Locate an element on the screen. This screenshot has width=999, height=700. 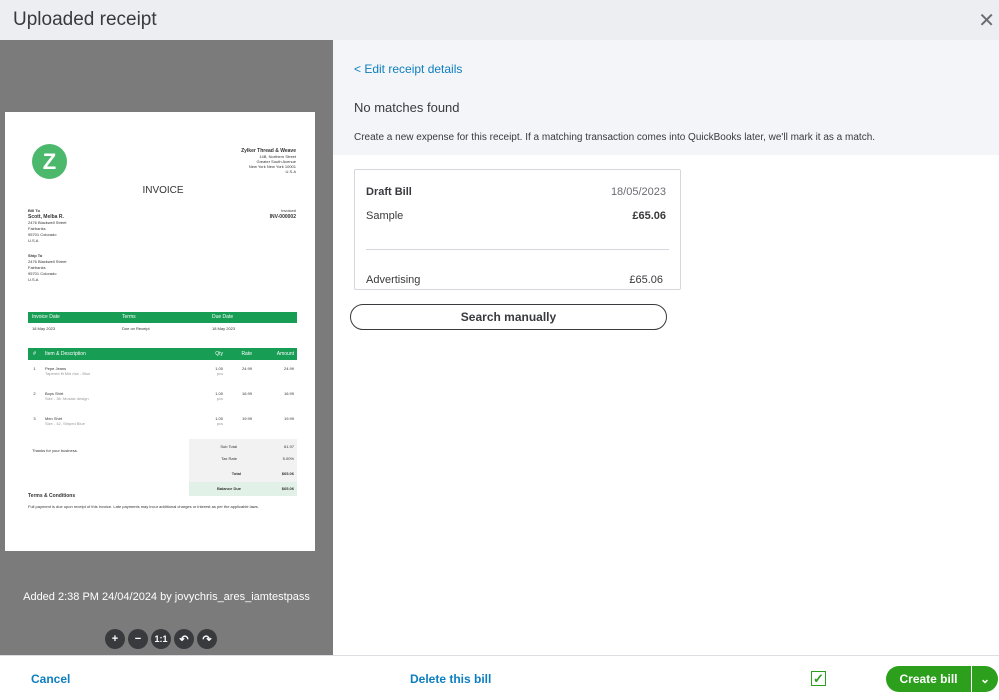
items-header: # Item & Description Qty Rate Amount is located at coordinates (162, 354).